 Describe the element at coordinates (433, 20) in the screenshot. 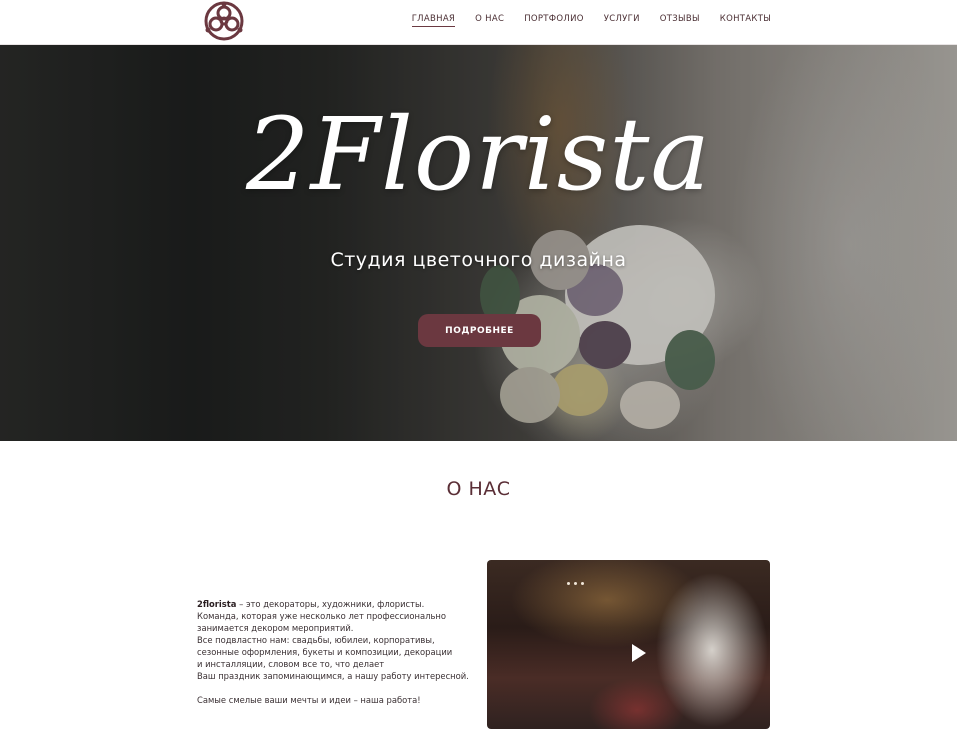

I see `nav-item-home: ГЛАВНАЯ` at that location.